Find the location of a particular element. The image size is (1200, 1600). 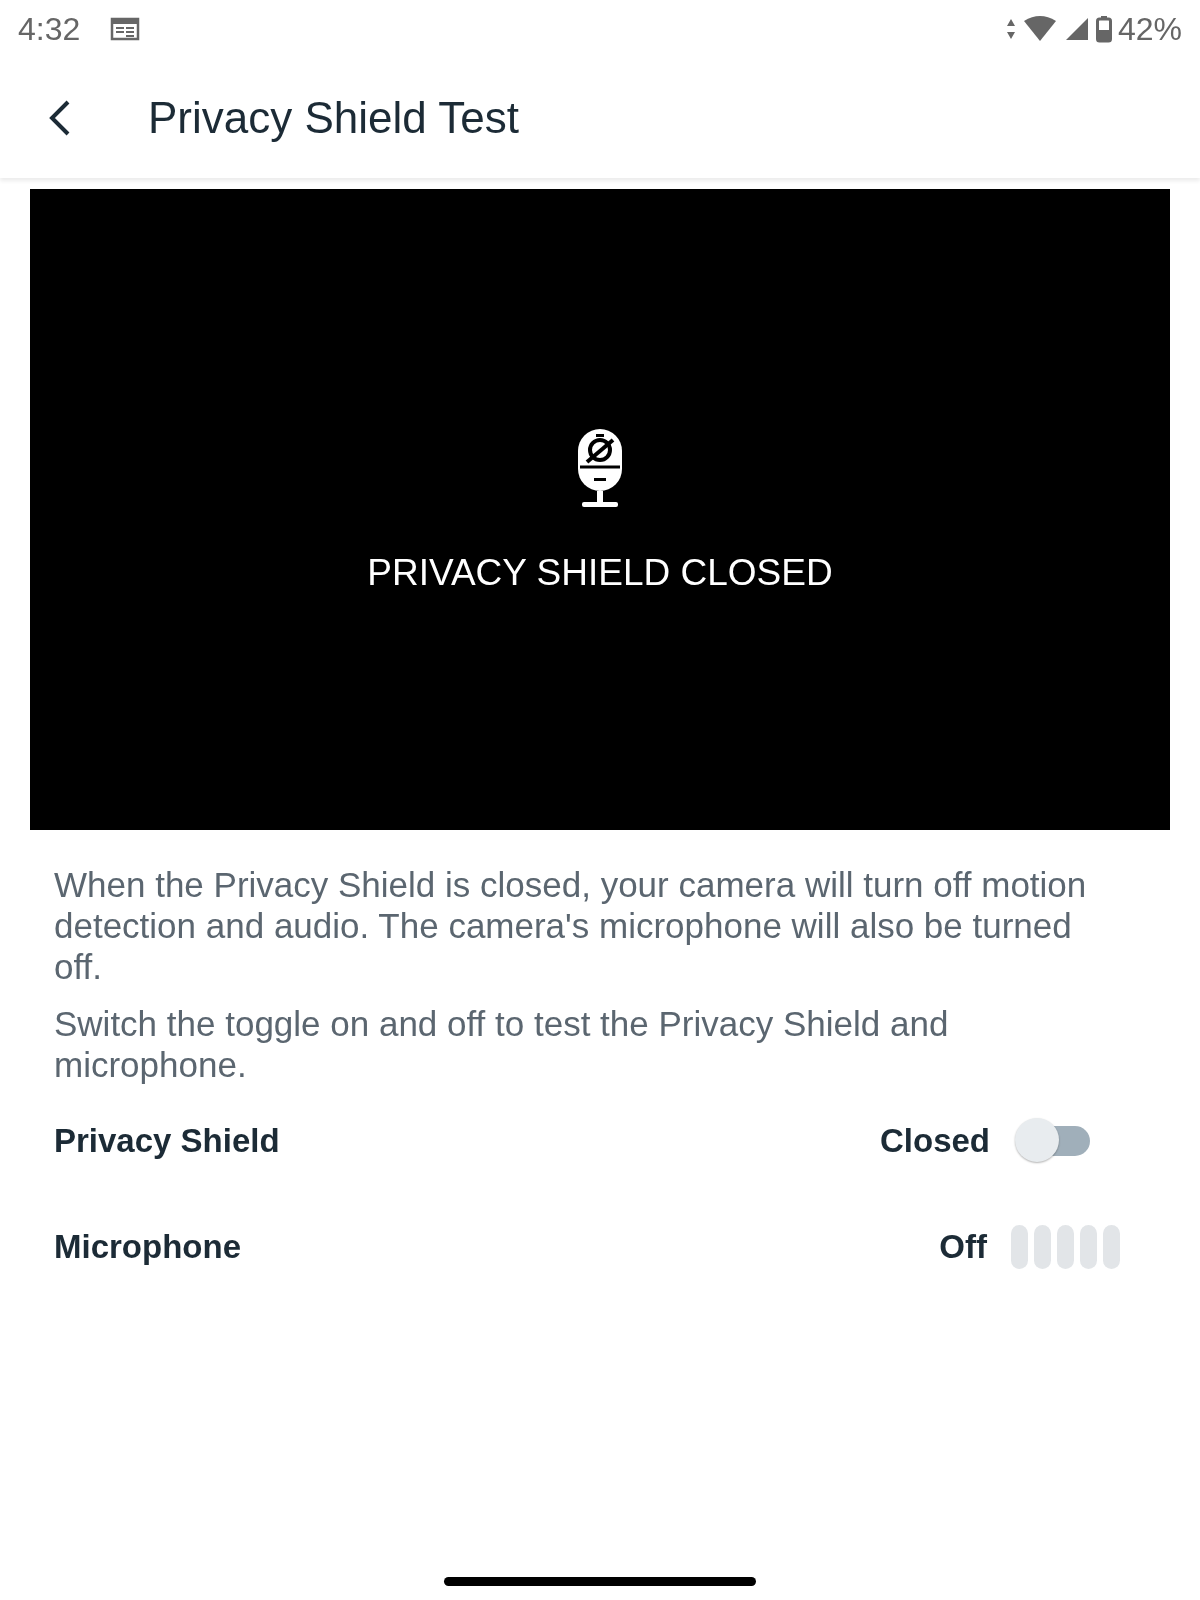

data-arrows-icon is located at coordinates (1010, 29).